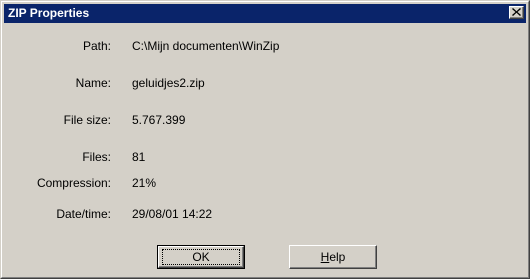 The width and height of the screenshot is (530, 279). What do you see at coordinates (265, 157) in the screenshot?
I see `files-row: Files: 81` at bounding box center [265, 157].